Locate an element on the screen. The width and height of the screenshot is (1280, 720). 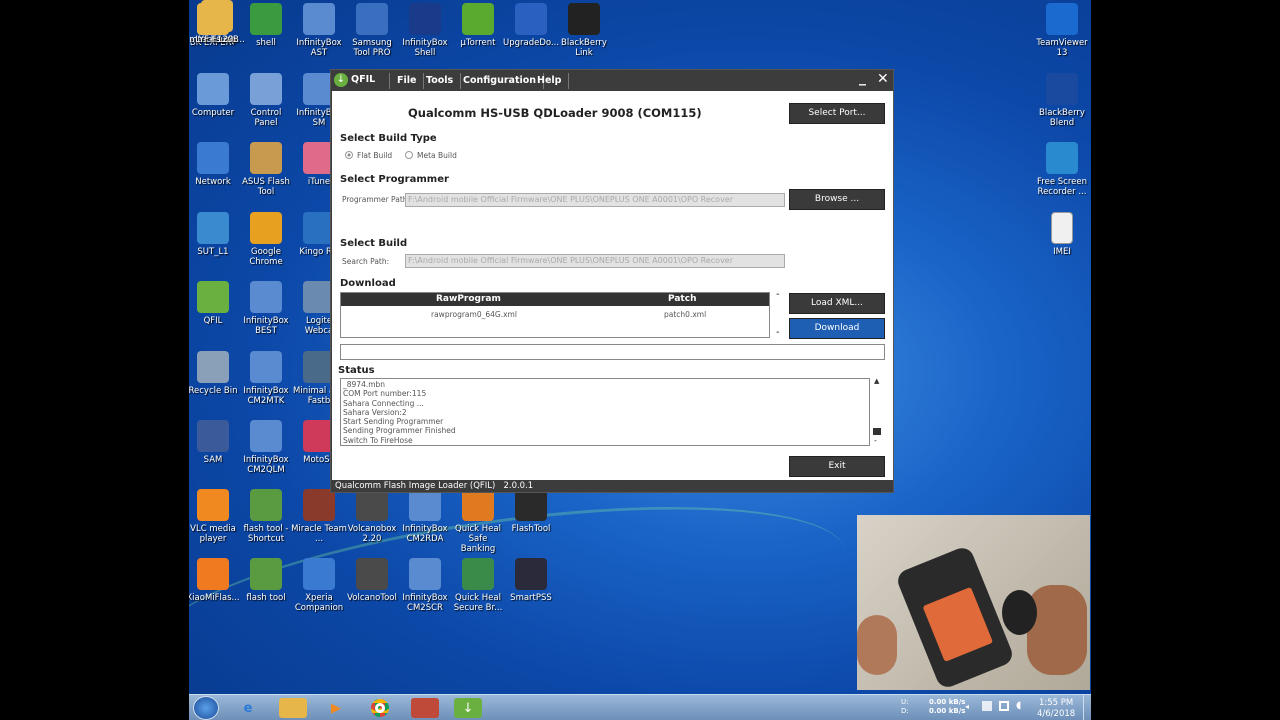
desktop-icon: QFIL is located at coordinates (215, 303).